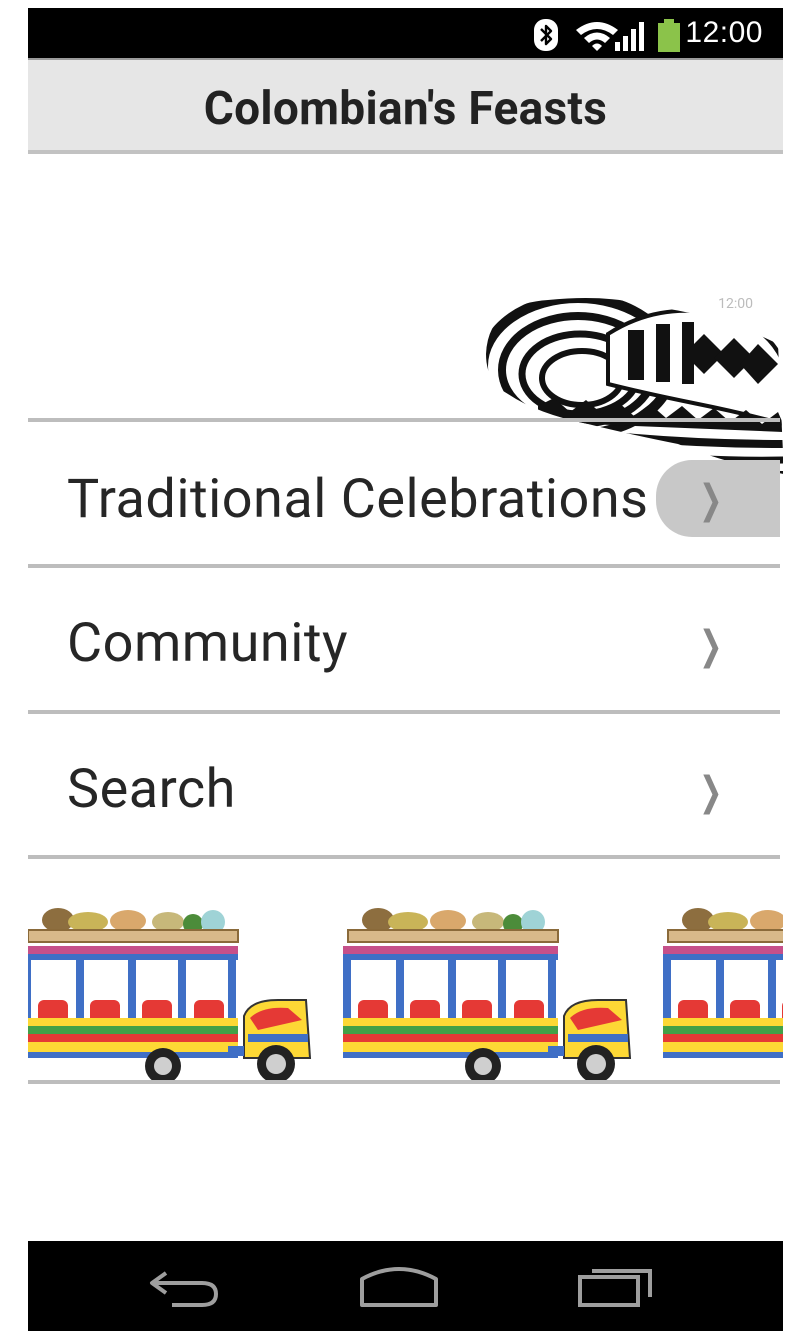  I want to click on navigation-bar, so click(405, 1286).